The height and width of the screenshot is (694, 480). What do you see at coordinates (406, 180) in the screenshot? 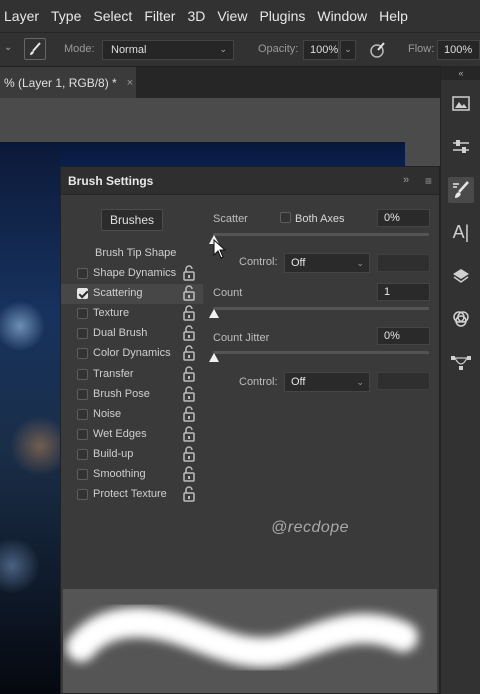
I see `collapse-panel-icon: »` at bounding box center [406, 180].